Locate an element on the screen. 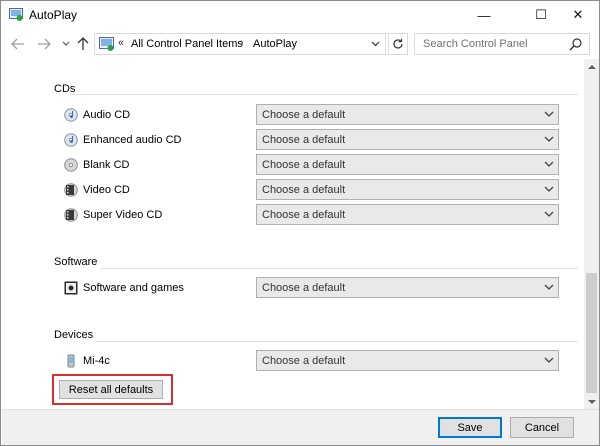 This screenshot has width=600, height=446. video-cd-icon is located at coordinates (71, 190).